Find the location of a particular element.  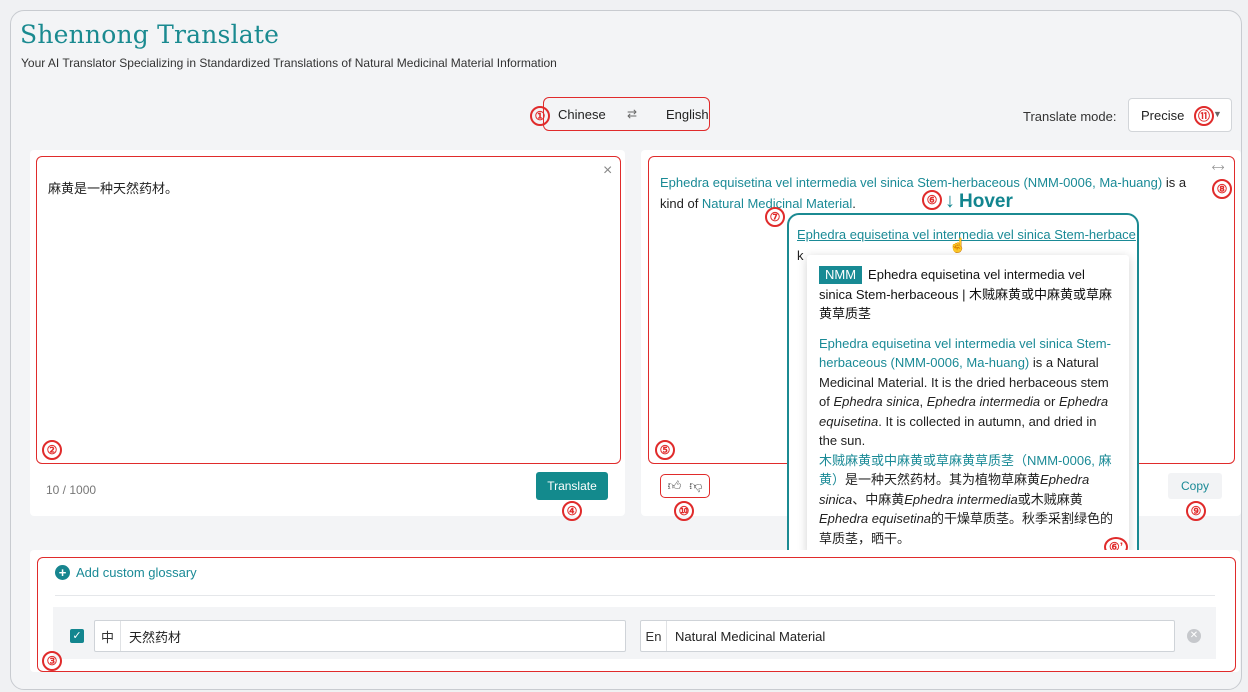

feedback-buttons: 👍︎ 👎︎ is located at coordinates (685, 486).